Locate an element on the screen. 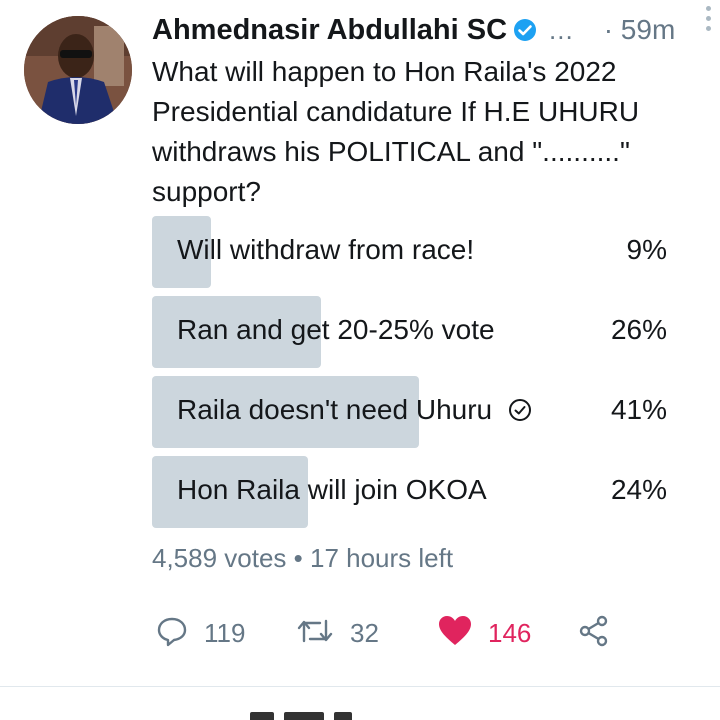  share-icon is located at coordinates (594, 633).